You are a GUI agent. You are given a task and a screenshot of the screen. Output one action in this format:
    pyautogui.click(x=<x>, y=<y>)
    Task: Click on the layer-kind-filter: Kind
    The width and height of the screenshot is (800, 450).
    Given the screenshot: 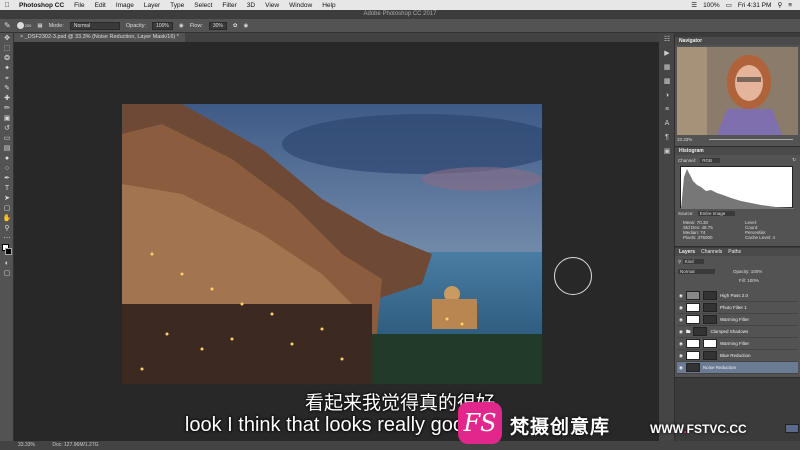 What is the action you would take?
    pyautogui.click(x=693, y=261)
    